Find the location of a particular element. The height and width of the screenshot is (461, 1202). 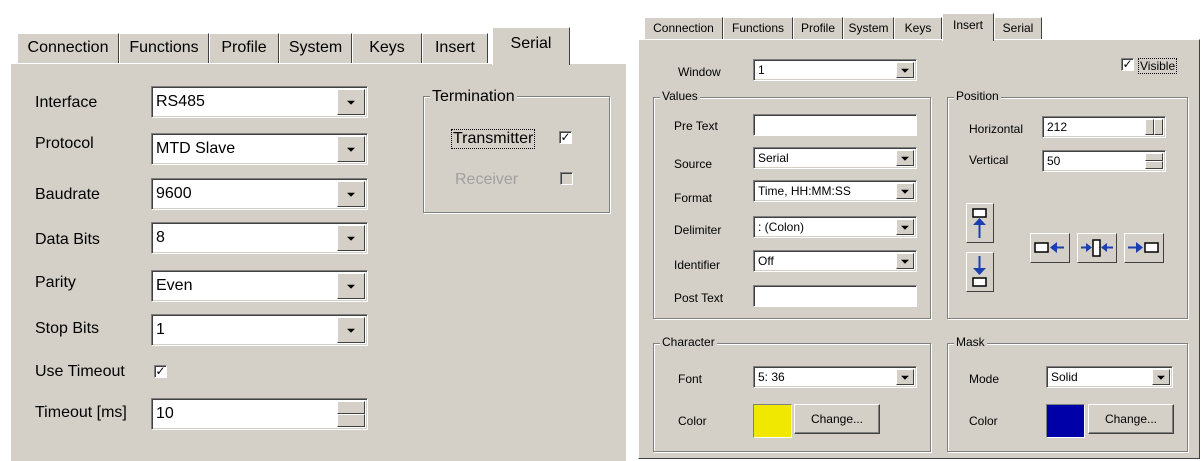

protocol-select: MTD Slave is located at coordinates (259, 149).